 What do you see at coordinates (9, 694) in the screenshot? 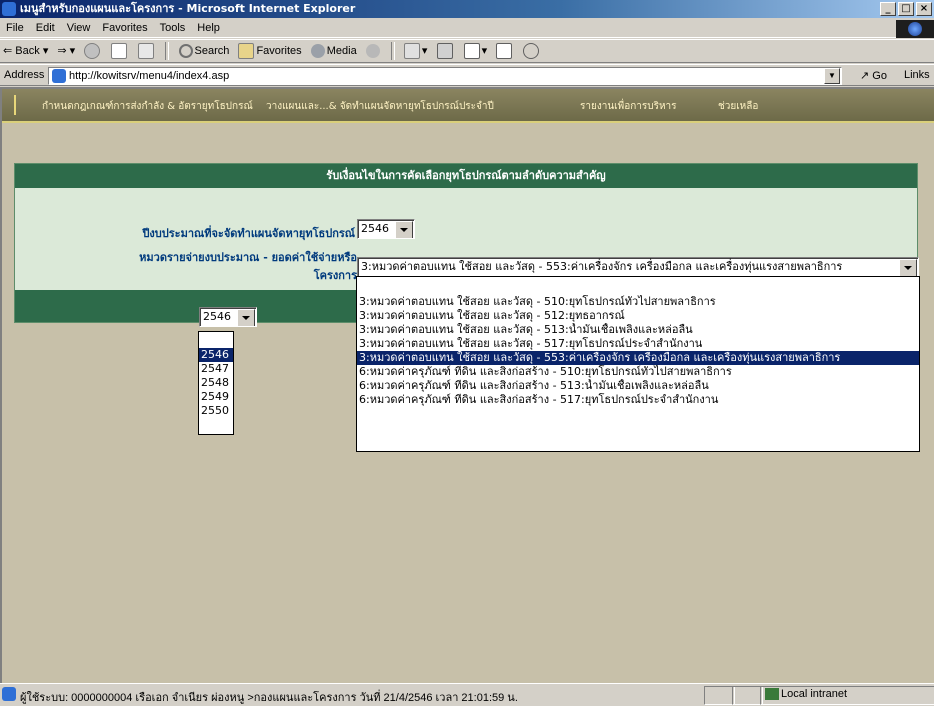
I see `status-page-icon` at bounding box center [9, 694].